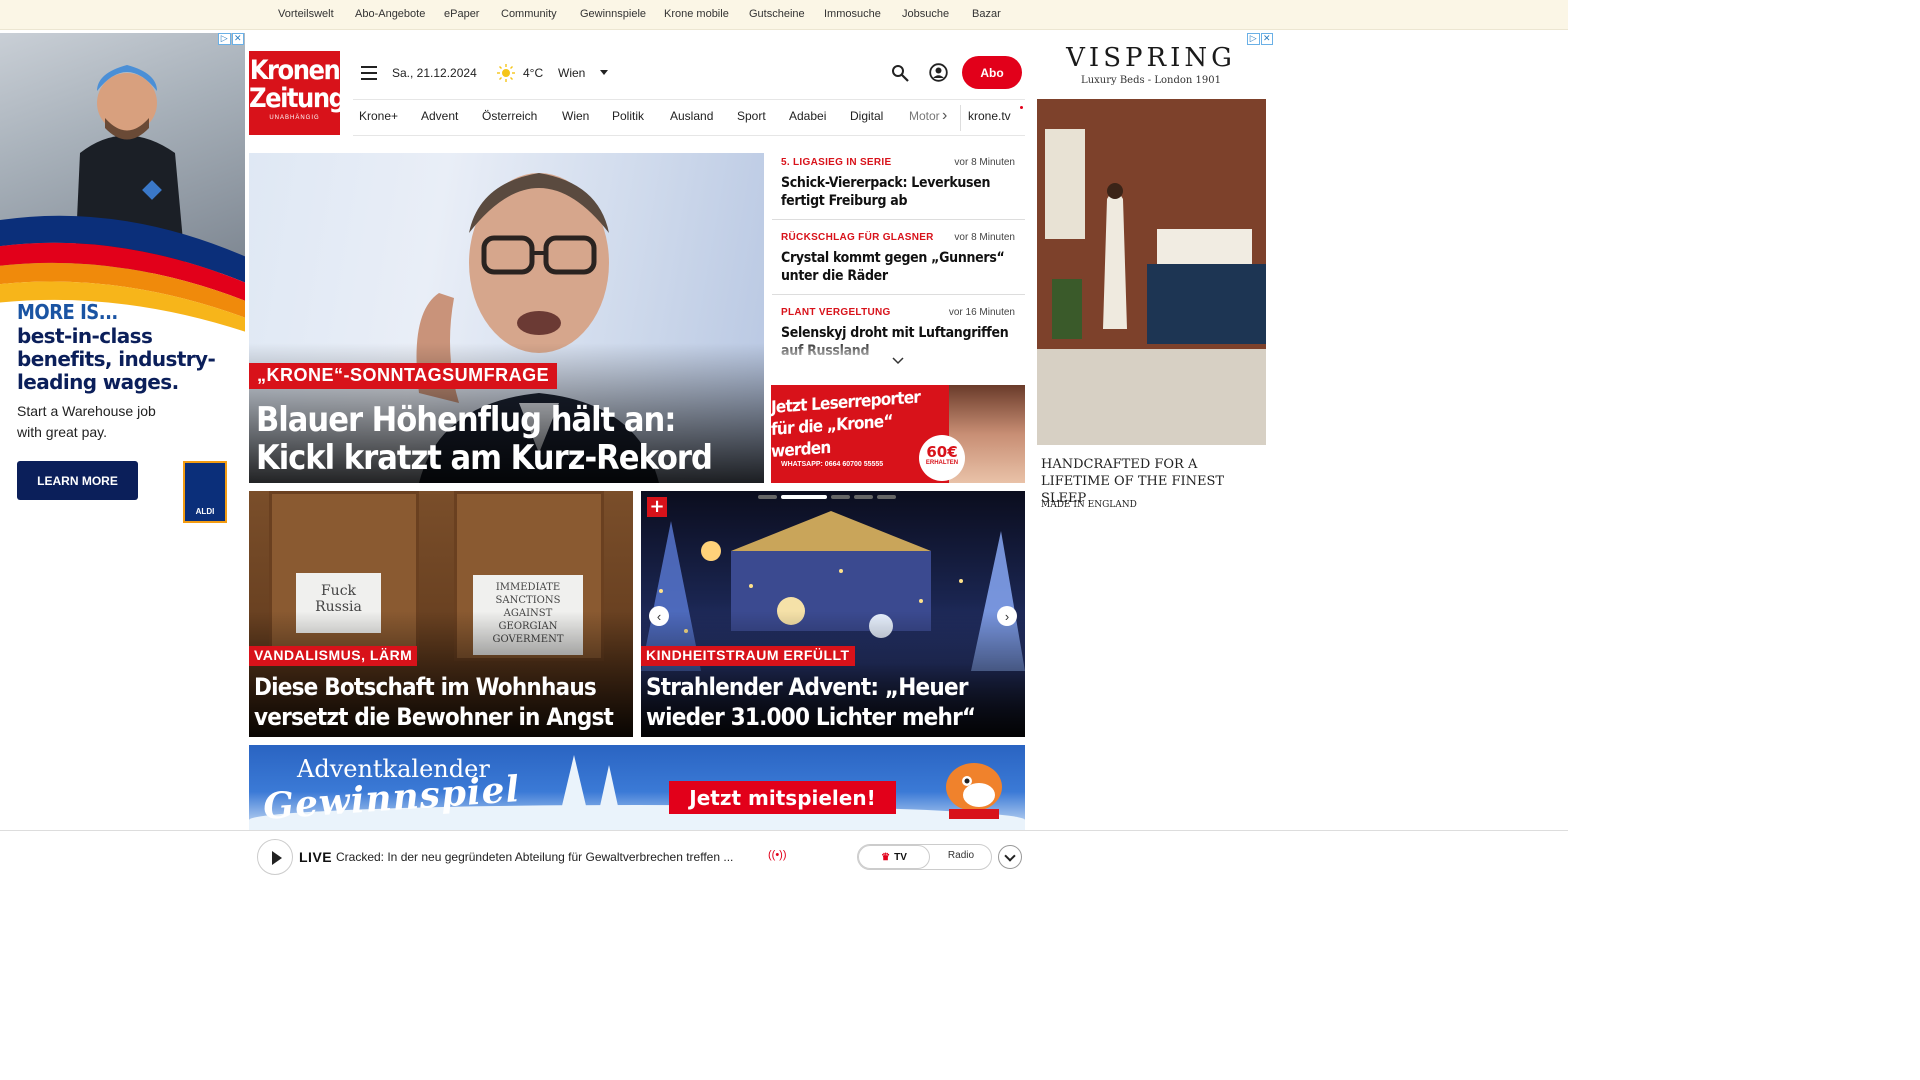 Image resolution: width=1920 pixels, height=1080 pixels. I want to click on live-label: LIVE, so click(316, 857).